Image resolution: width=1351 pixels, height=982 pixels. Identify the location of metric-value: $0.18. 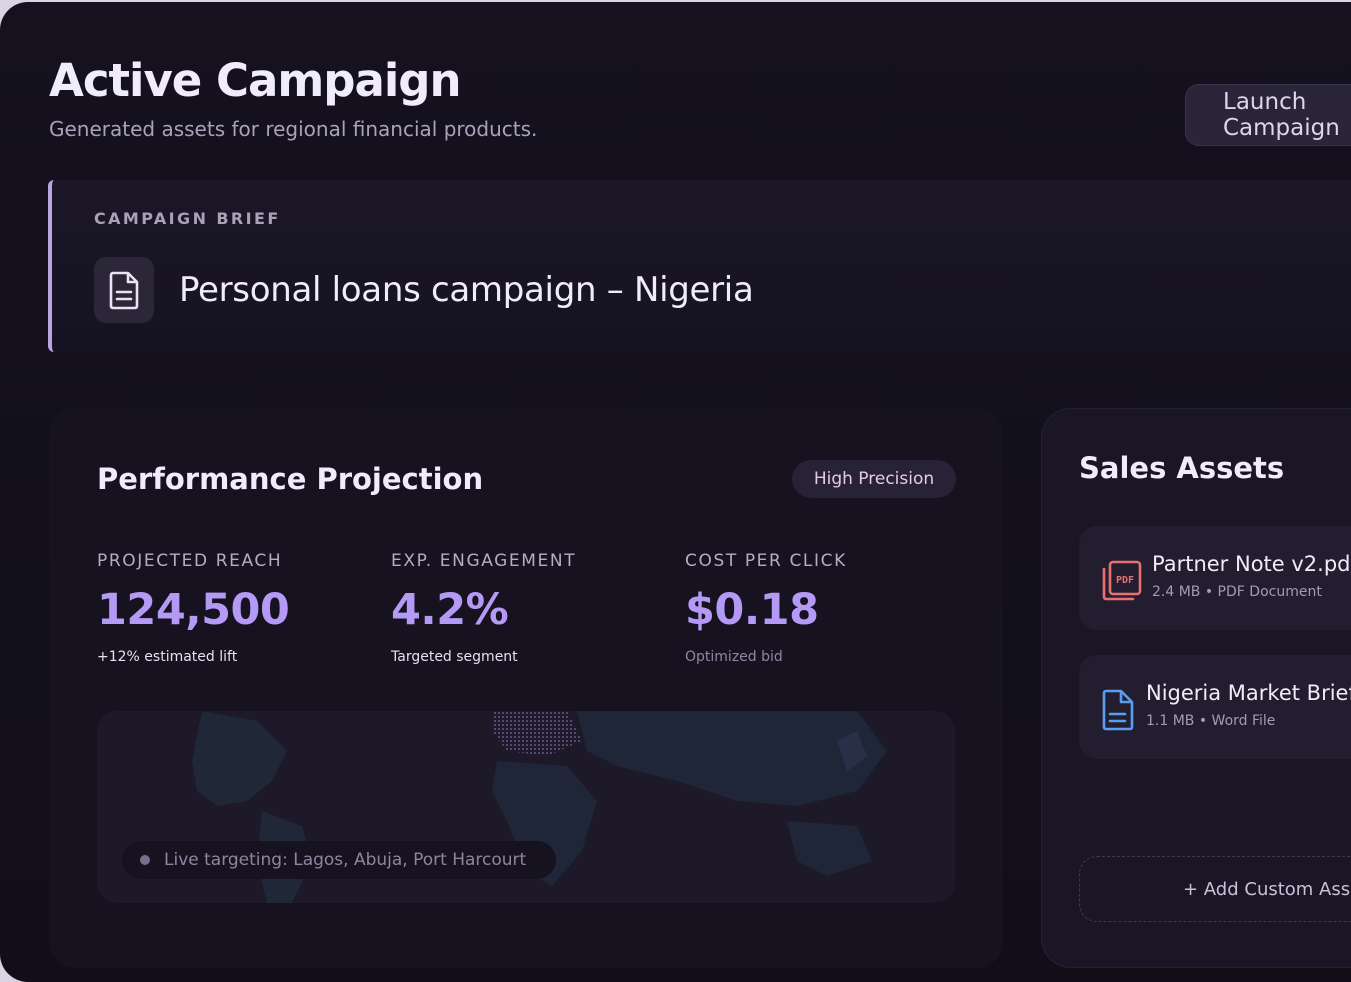
(752, 610).